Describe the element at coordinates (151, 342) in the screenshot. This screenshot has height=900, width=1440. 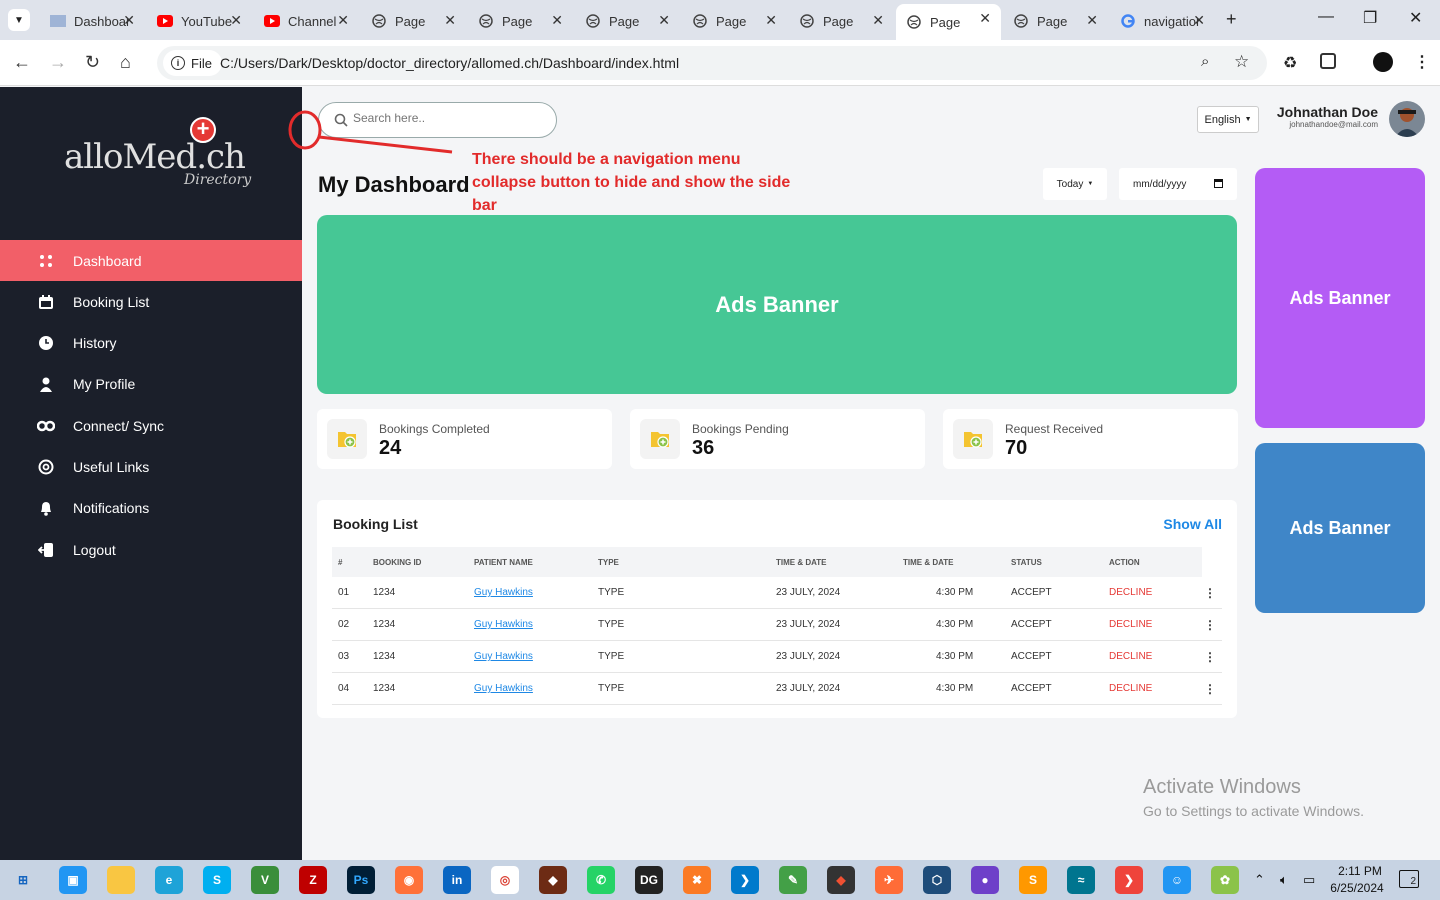
I see `sidebar-item-history: History` at that location.